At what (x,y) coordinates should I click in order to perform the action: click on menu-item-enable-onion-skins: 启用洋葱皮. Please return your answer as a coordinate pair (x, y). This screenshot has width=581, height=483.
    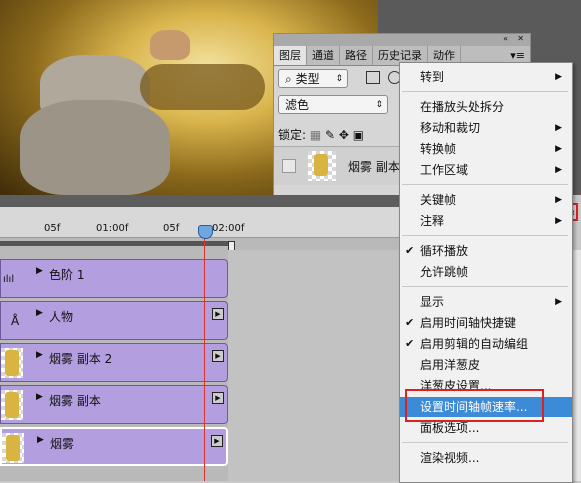
    Looking at the image, I should click on (486, 365).